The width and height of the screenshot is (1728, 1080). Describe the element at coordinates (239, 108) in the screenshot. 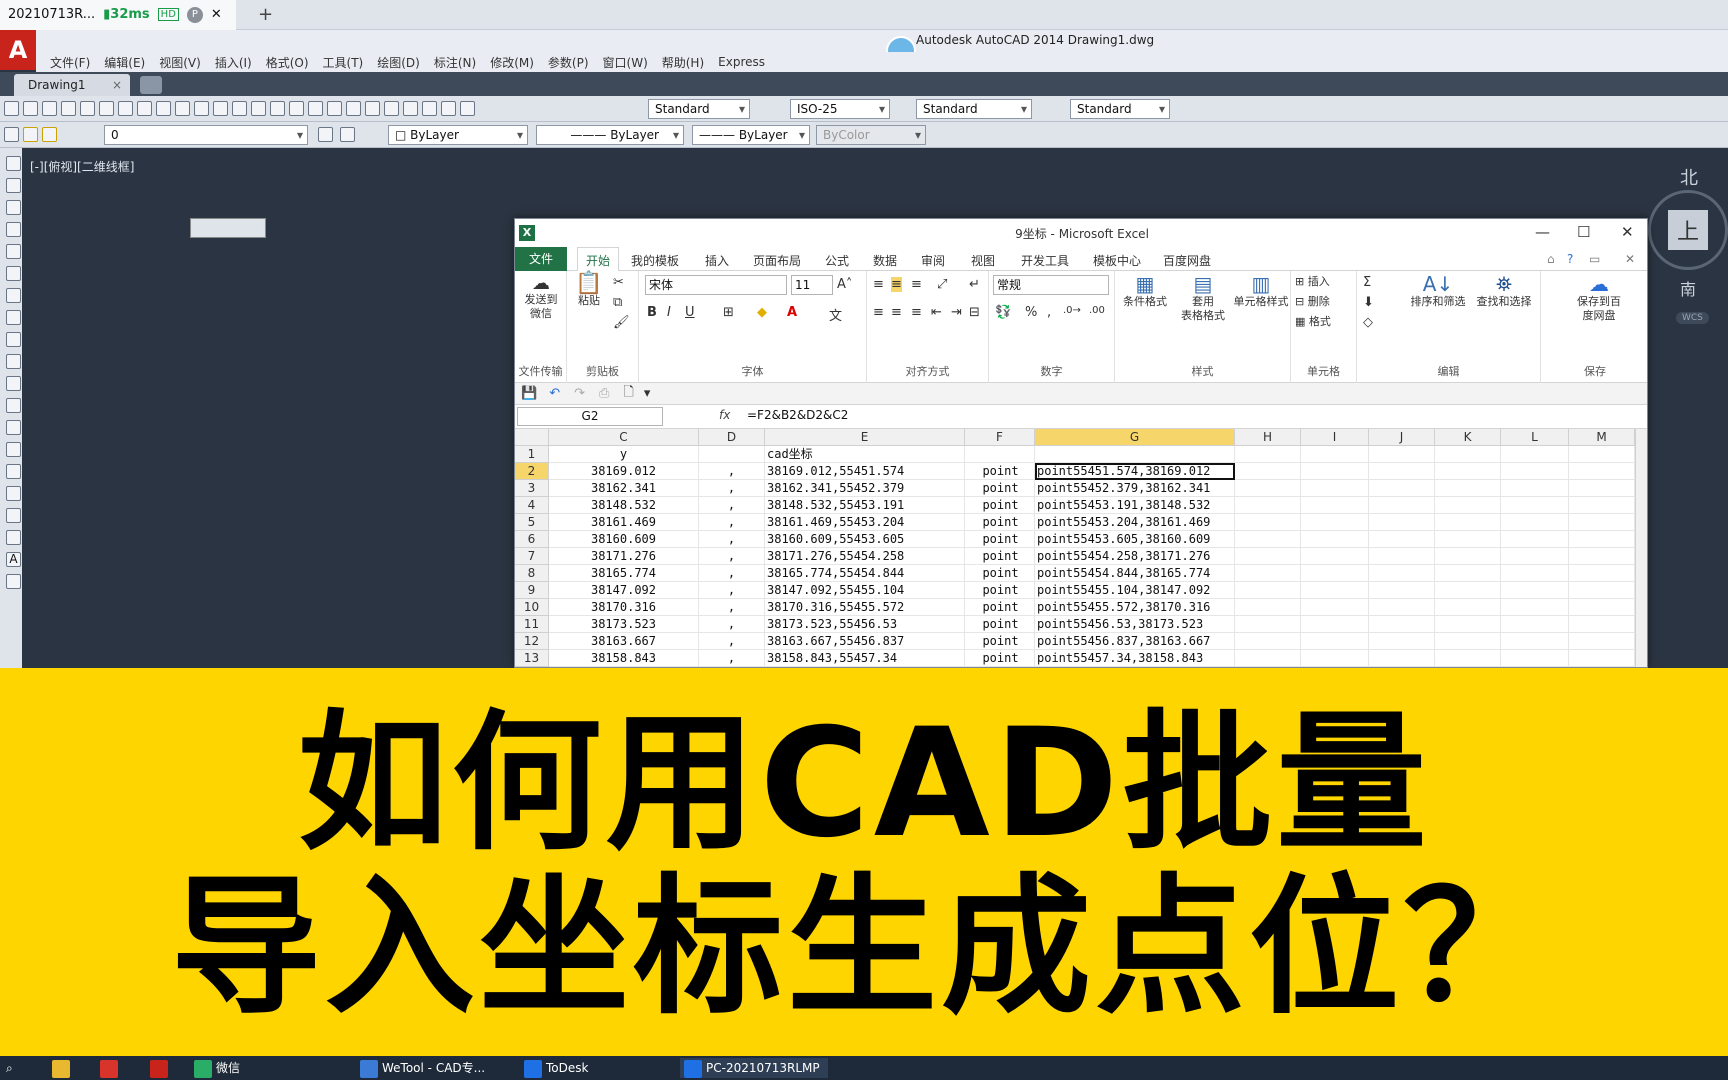

I see `undo-icon` at that location.